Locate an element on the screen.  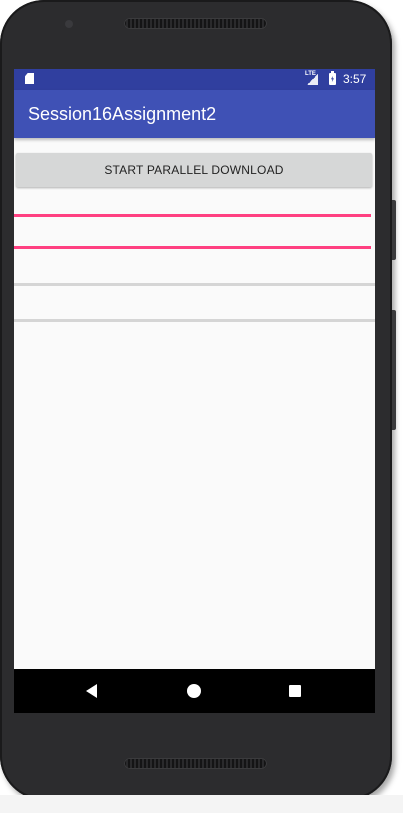
battery-charging-icon is located at coordinates (332, 78).